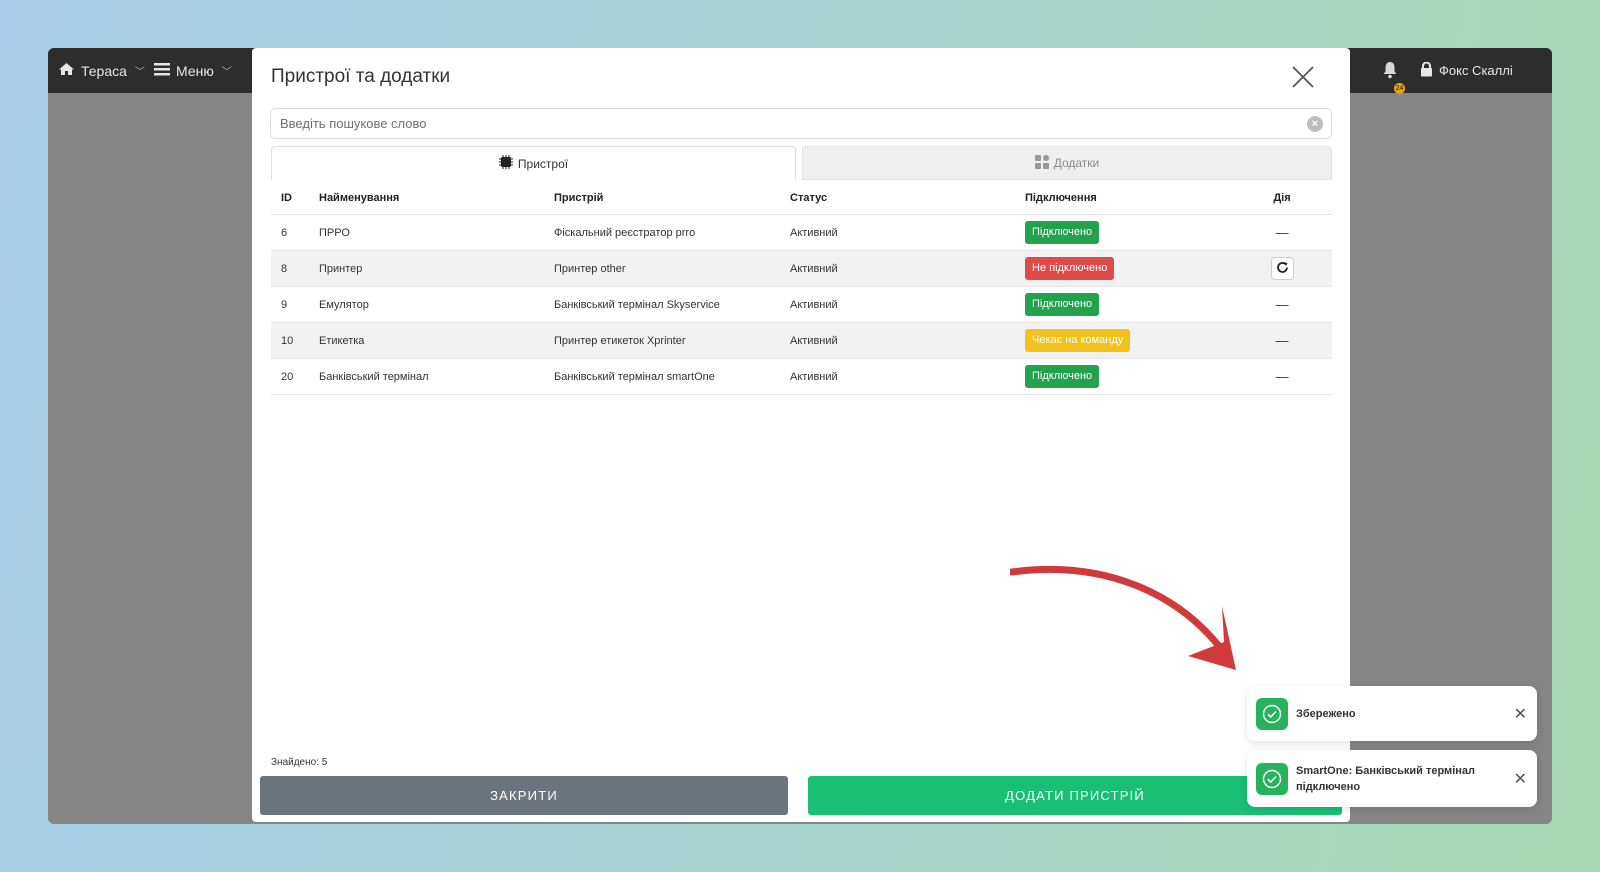  Describe the element at coordinates (284, 268) in the screenshot. I see `cell-id: 8` at that location.